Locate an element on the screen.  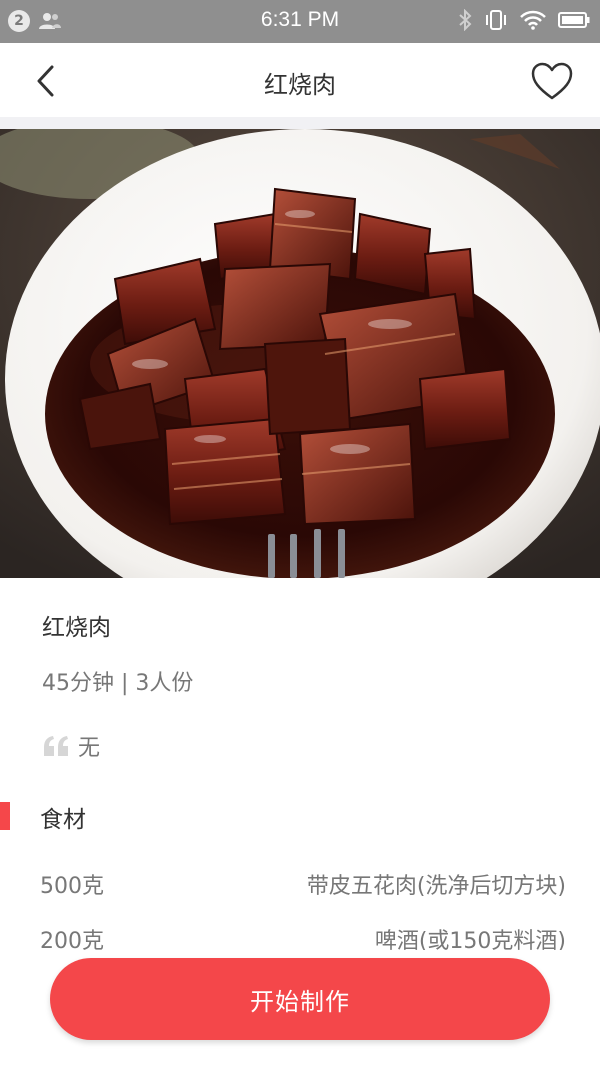
vibrate-icon is located at coordinates (496, 20).